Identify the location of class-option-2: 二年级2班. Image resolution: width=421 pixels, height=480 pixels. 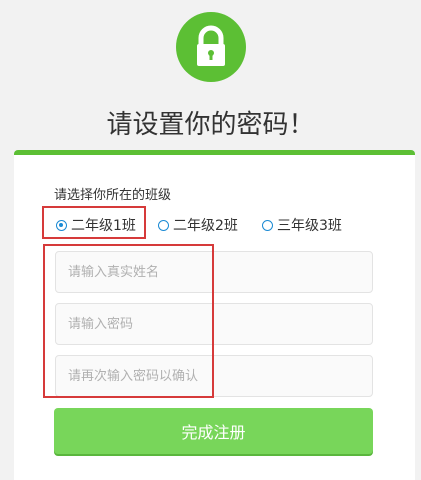
(198, 225).